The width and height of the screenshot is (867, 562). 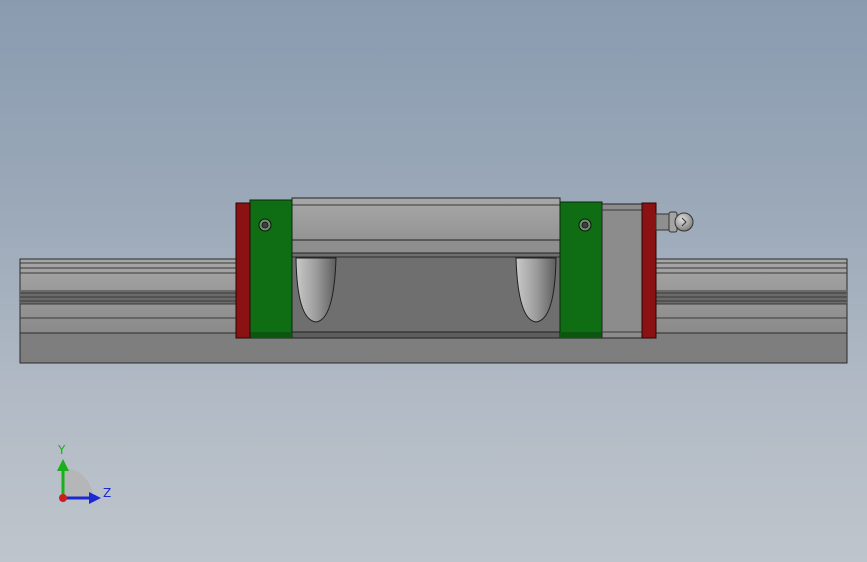 I want to click on rail-profile-right, so click(x=751, y=296).